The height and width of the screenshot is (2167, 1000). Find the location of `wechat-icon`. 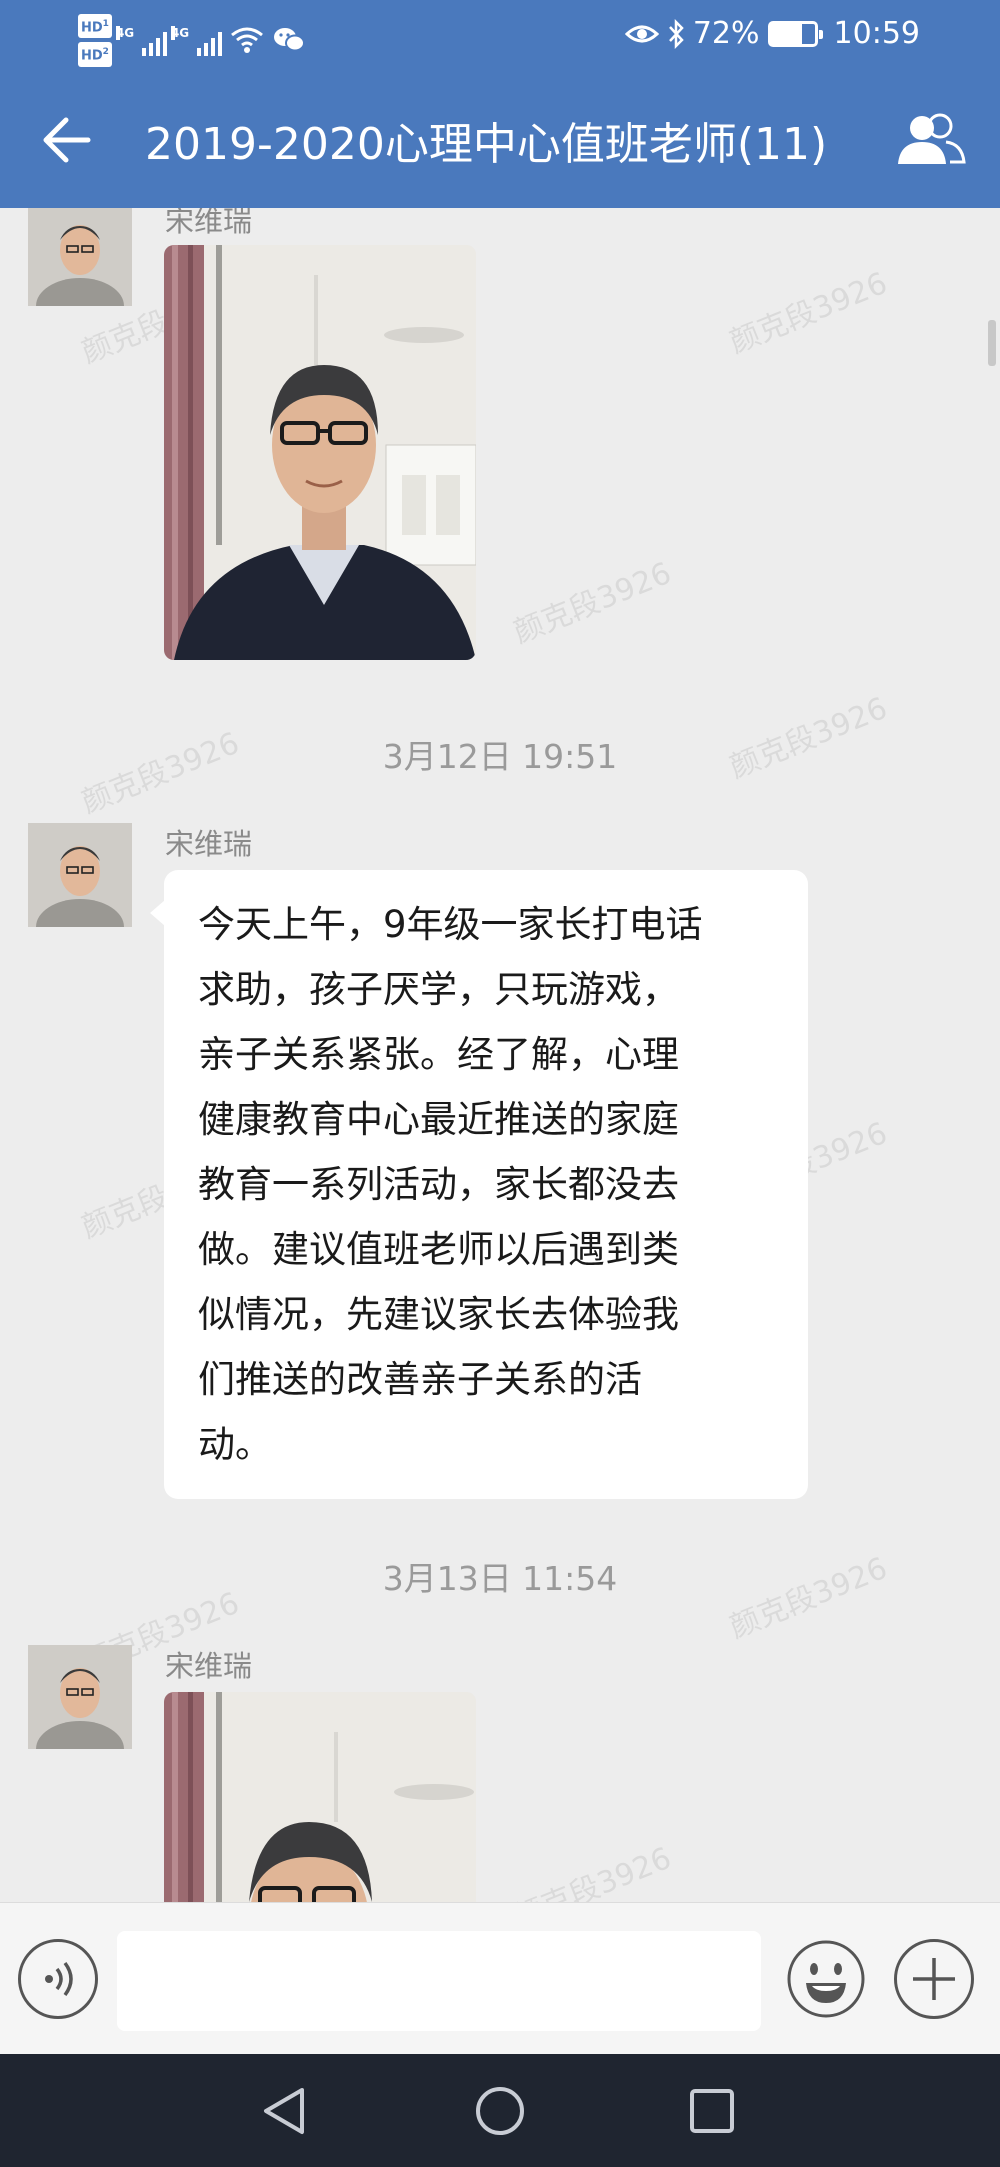

wechat-icon is located at coordinates (289, 40).